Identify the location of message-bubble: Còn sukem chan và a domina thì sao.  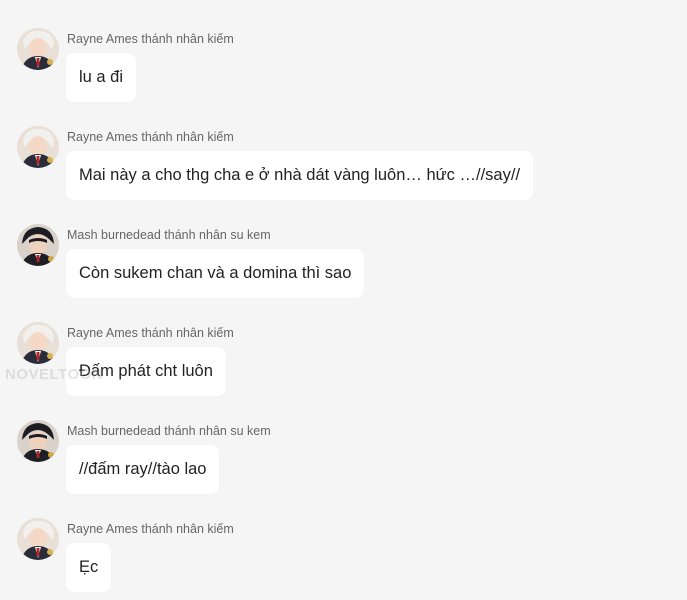
(215, 273).